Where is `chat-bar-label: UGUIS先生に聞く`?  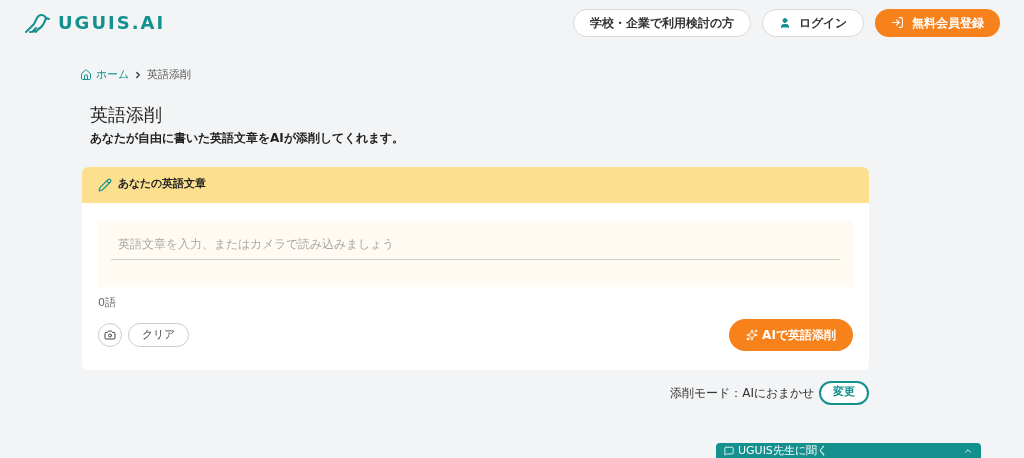
chat-bar-label: UGUIS先生に聞く is located at coordinates (783, 450).